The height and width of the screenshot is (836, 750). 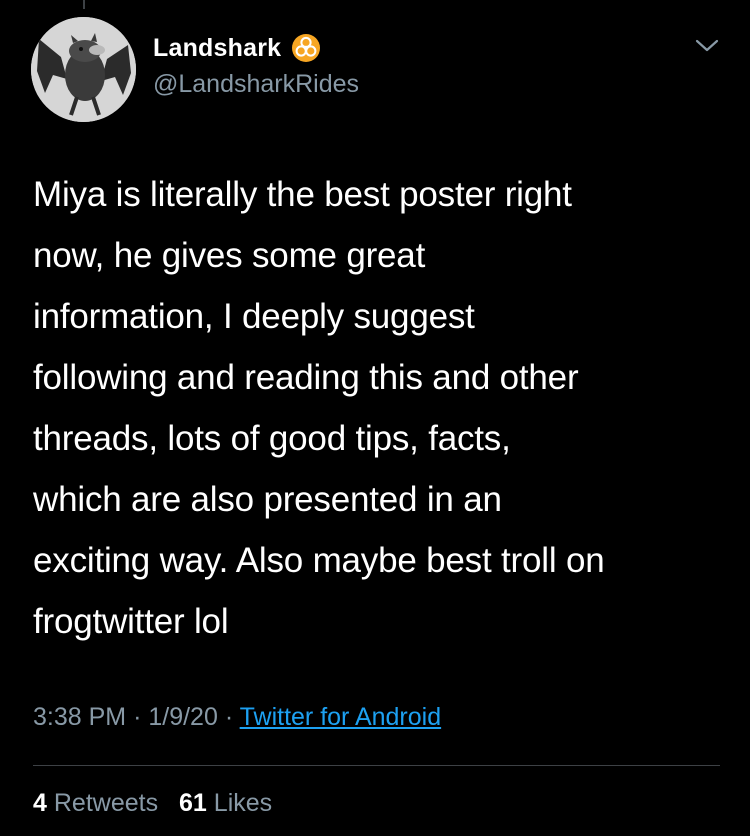 What do you see at coordinates (376, 765) in the screenshot?
I see `divider` at bounding box center [376, 765].